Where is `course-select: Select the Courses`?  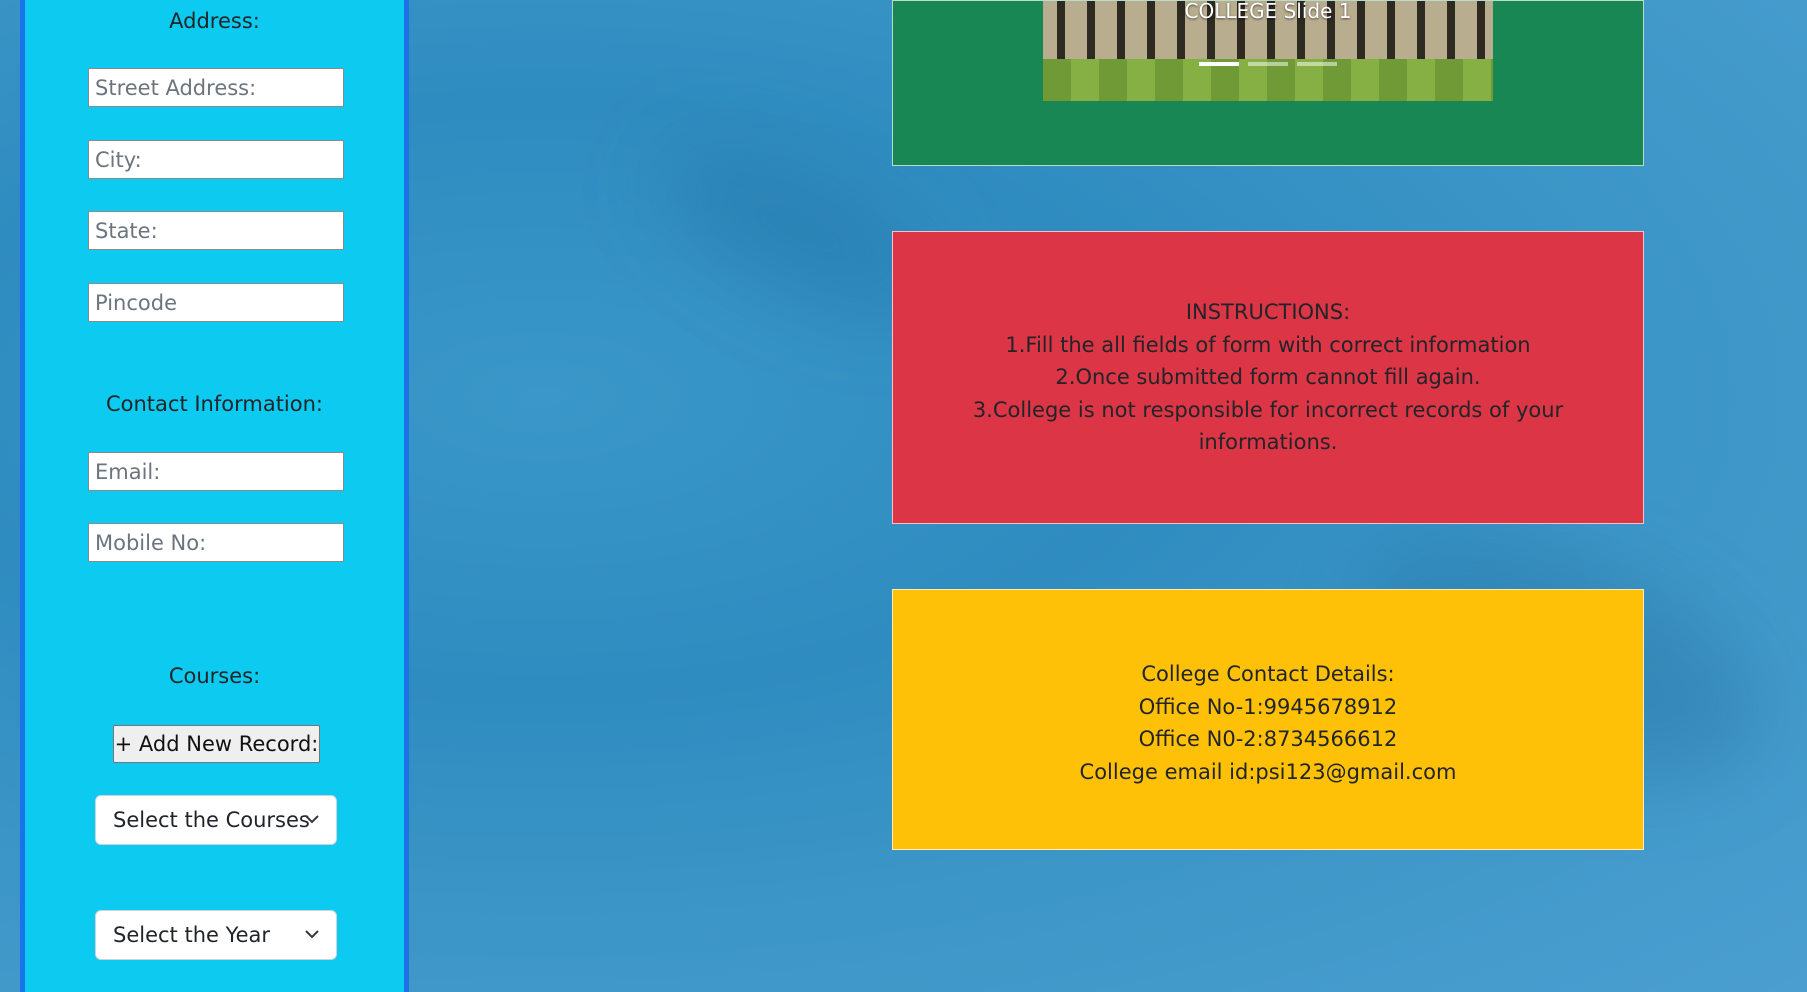 course-select: Select the Courses is located at coordinates (216, 820).